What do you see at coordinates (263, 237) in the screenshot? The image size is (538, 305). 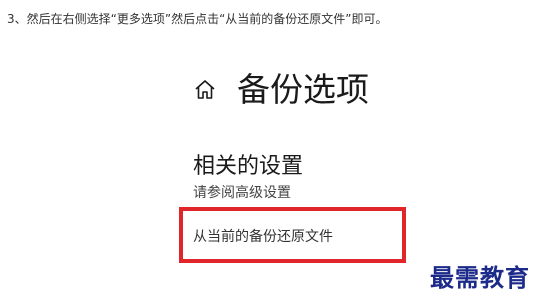 I see `restore-from-backup-link: 从当前的备份还原文件` at bounding box center [263, 237].